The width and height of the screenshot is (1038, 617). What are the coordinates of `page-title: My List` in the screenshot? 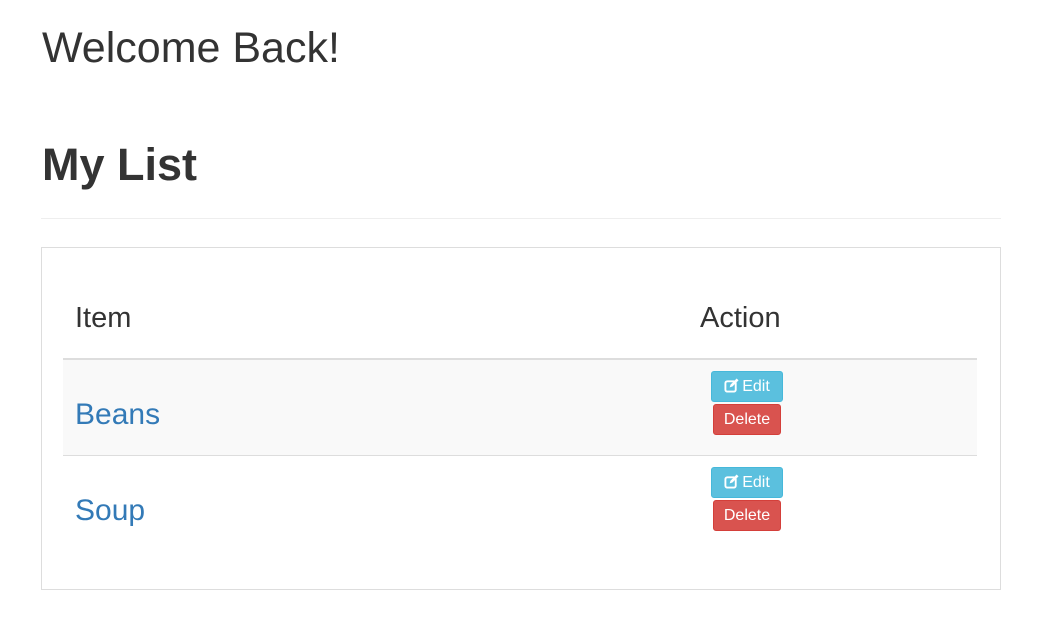 It's located at (120, 164).